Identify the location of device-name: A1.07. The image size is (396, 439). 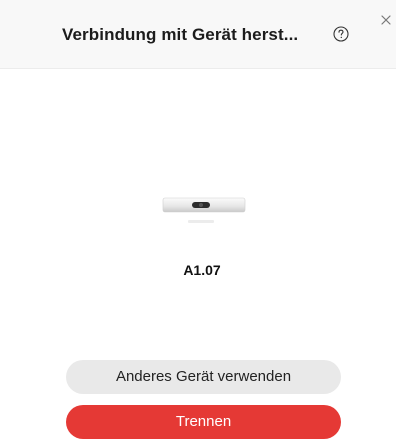
(202, 270).